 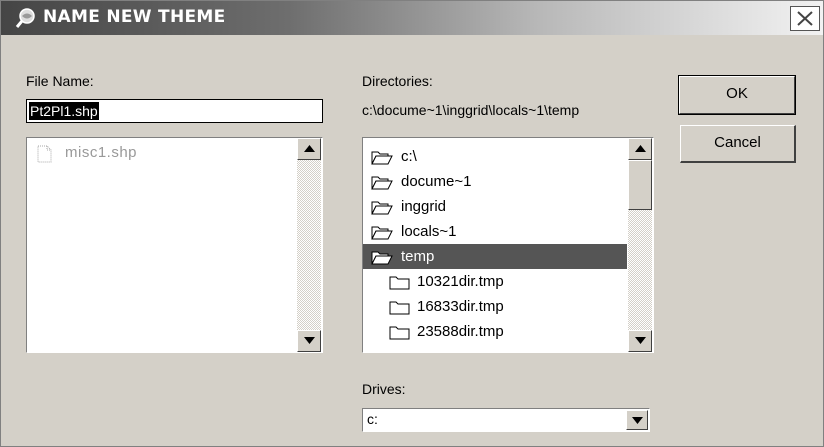 What do you see at coordinates (134, 17) in the screenshot?
I see `dialog-title: NAME NEW THEME` at bounding box center [134, 17].